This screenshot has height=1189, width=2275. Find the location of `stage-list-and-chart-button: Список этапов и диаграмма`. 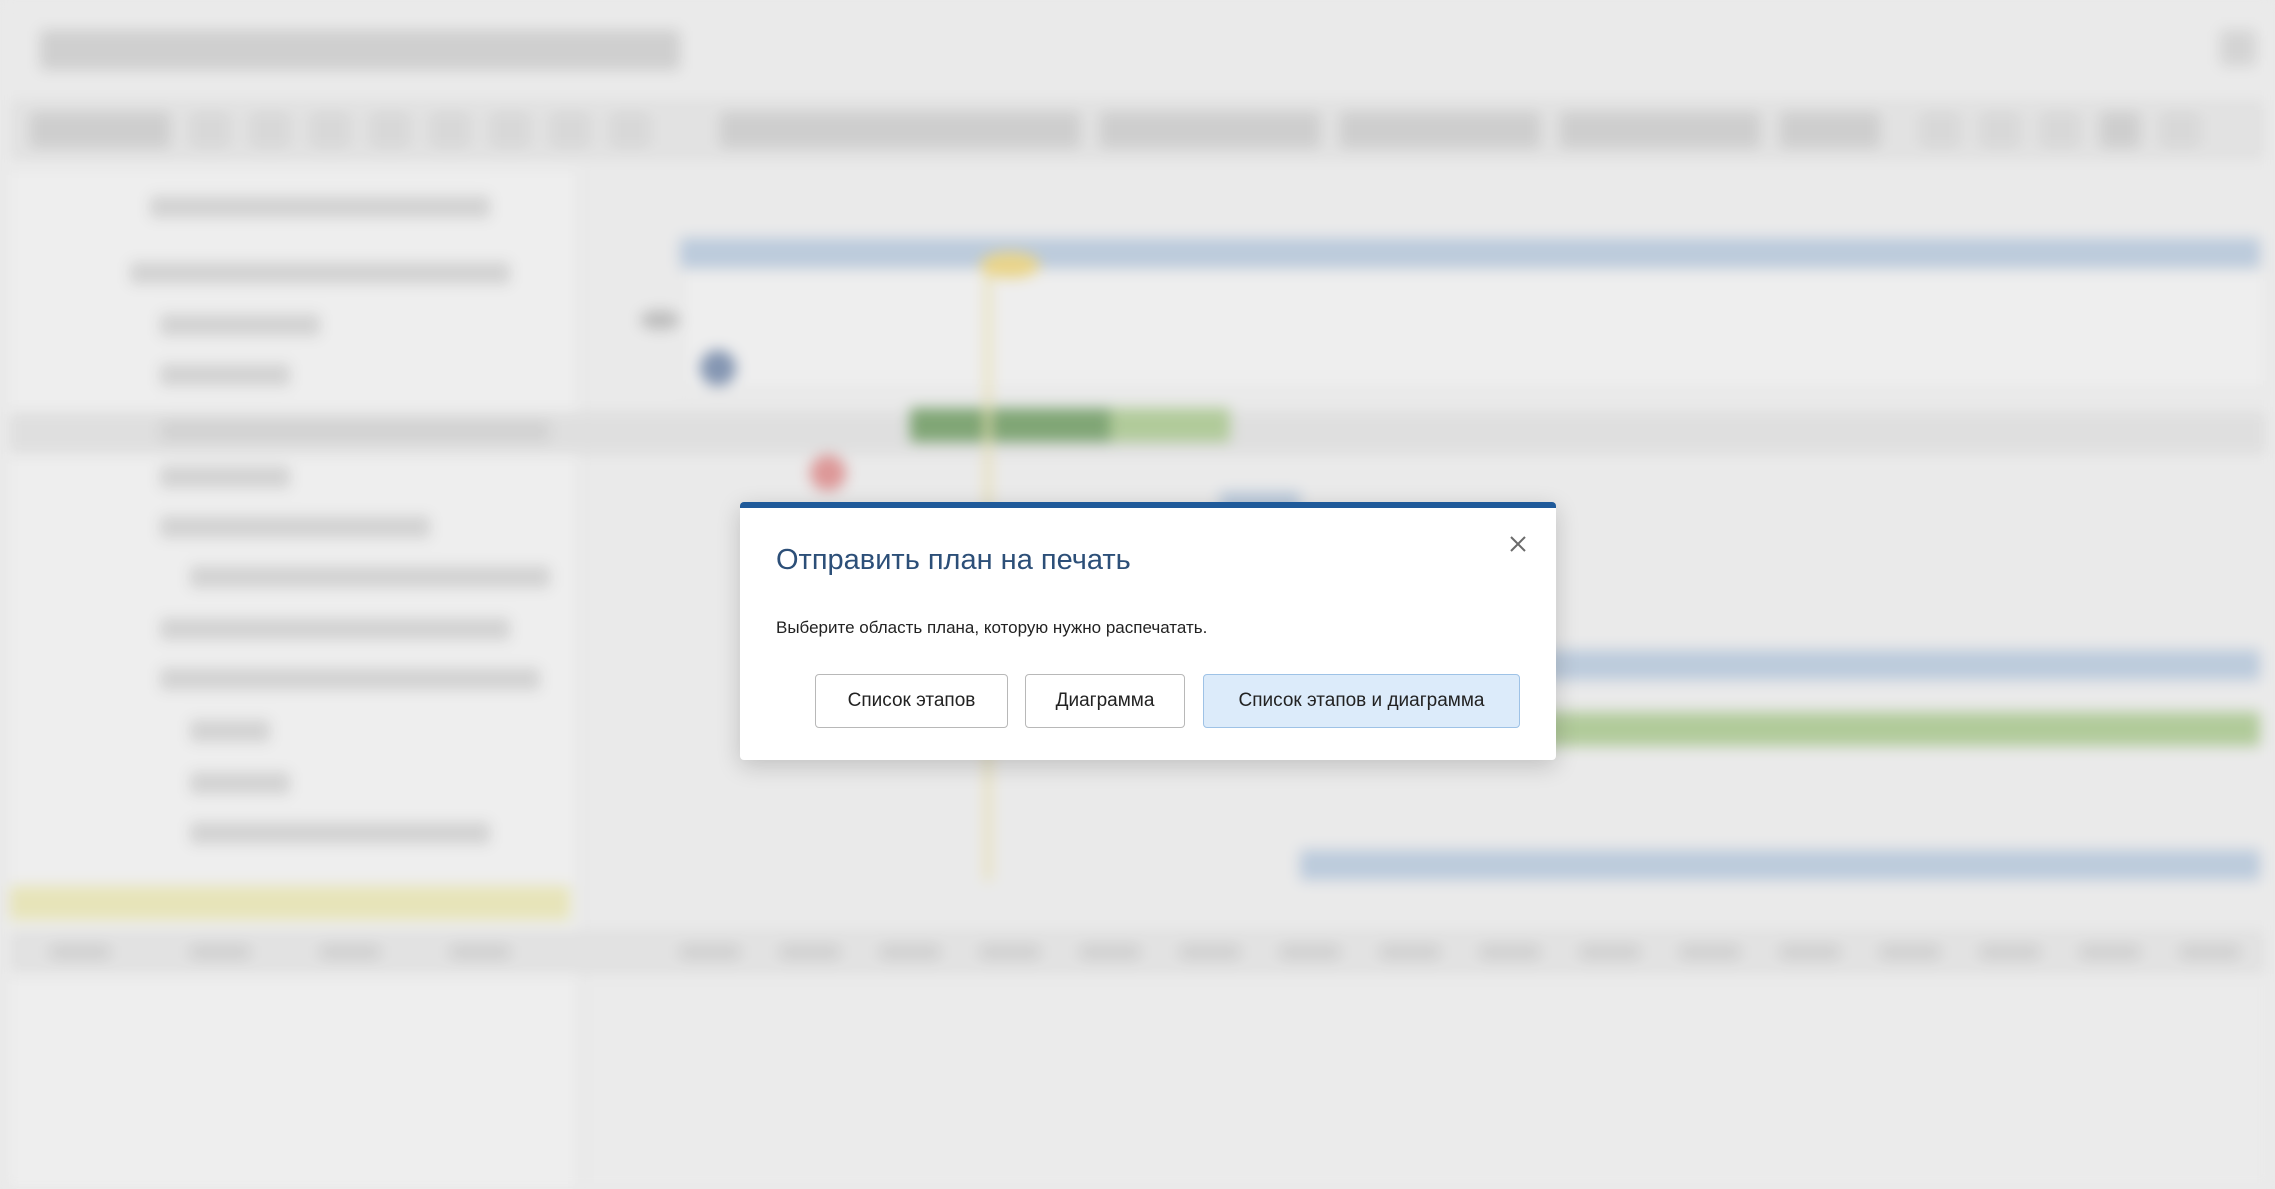

stage-list-and-chart-button: Список этапов и диаграмма is located at coordinates (1361, 701).